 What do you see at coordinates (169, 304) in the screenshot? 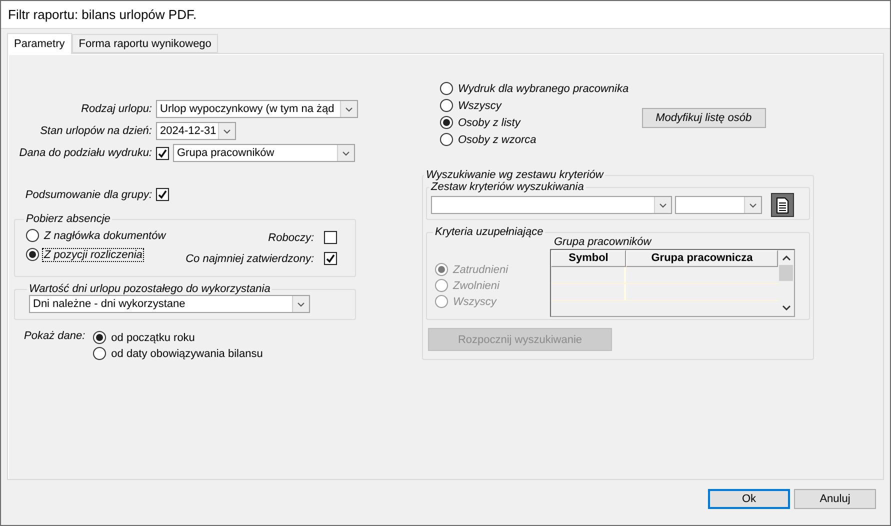
I see `remaining-days-dropdown: Dni należne - dni wykorzystane` at bounding box center [169, 304].